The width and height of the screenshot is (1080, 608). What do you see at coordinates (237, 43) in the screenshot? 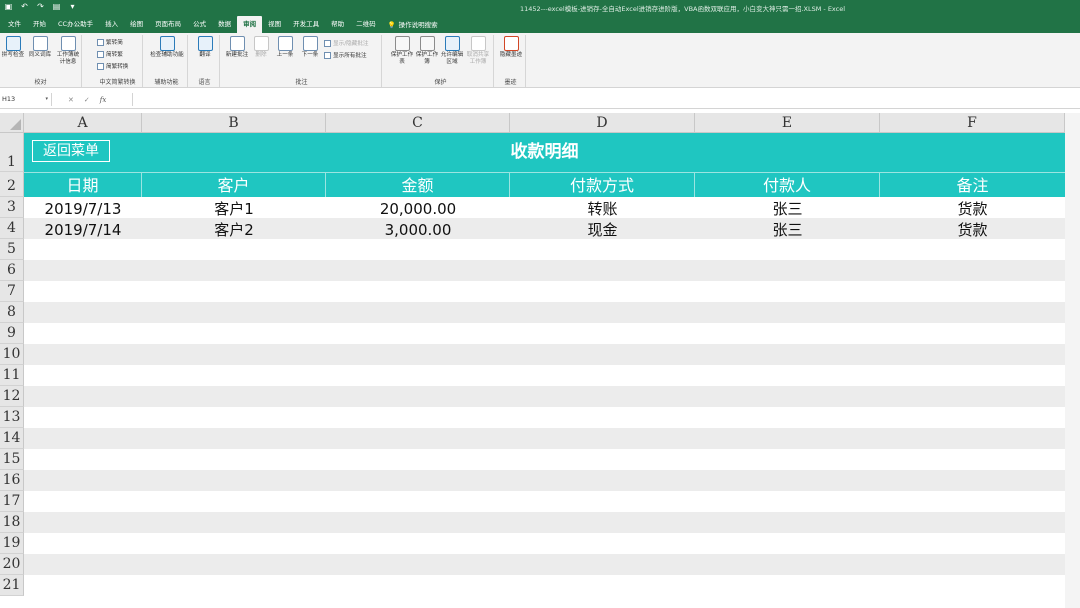
I see `new-comment-icon` at bounding box center [237, 43].